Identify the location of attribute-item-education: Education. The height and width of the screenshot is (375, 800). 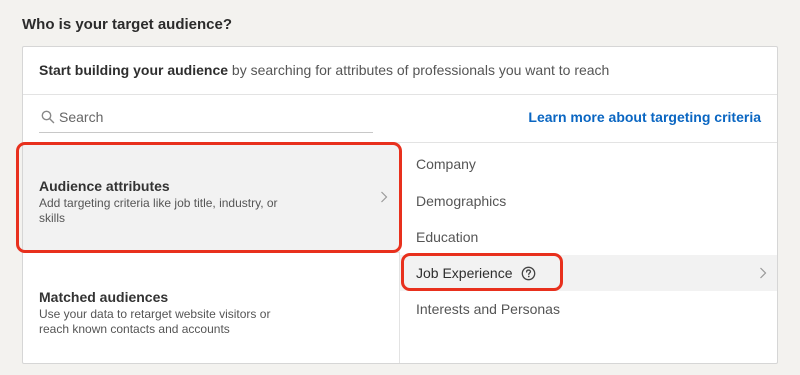
(588, 237).